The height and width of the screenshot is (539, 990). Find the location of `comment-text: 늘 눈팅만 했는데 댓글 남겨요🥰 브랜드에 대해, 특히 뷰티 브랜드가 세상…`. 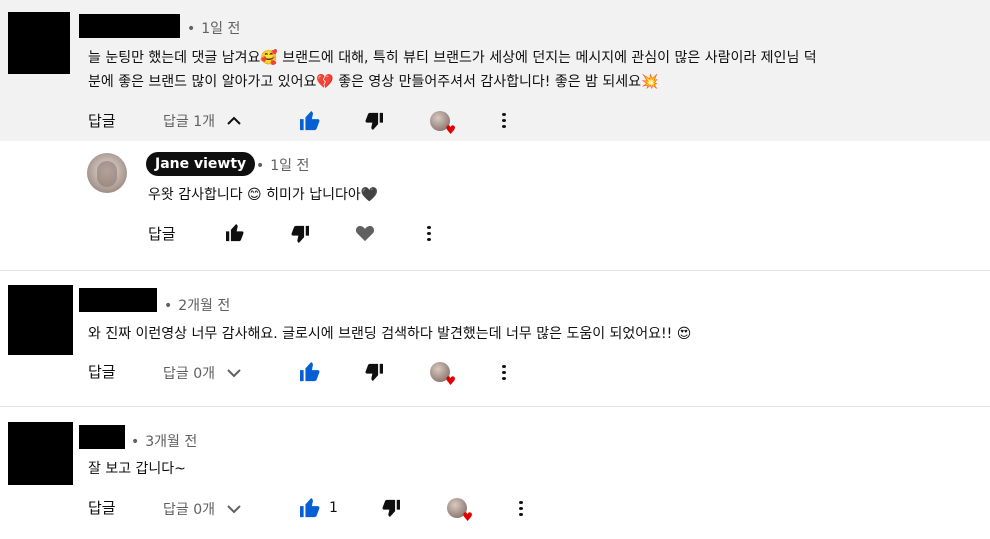

comment-text: 늘 눈팅만 했는데 댓글 남겨요🥰 브랜드에 대해, 특히 뷰티 브랜드가 세상… is located at coordinates (452, 70).